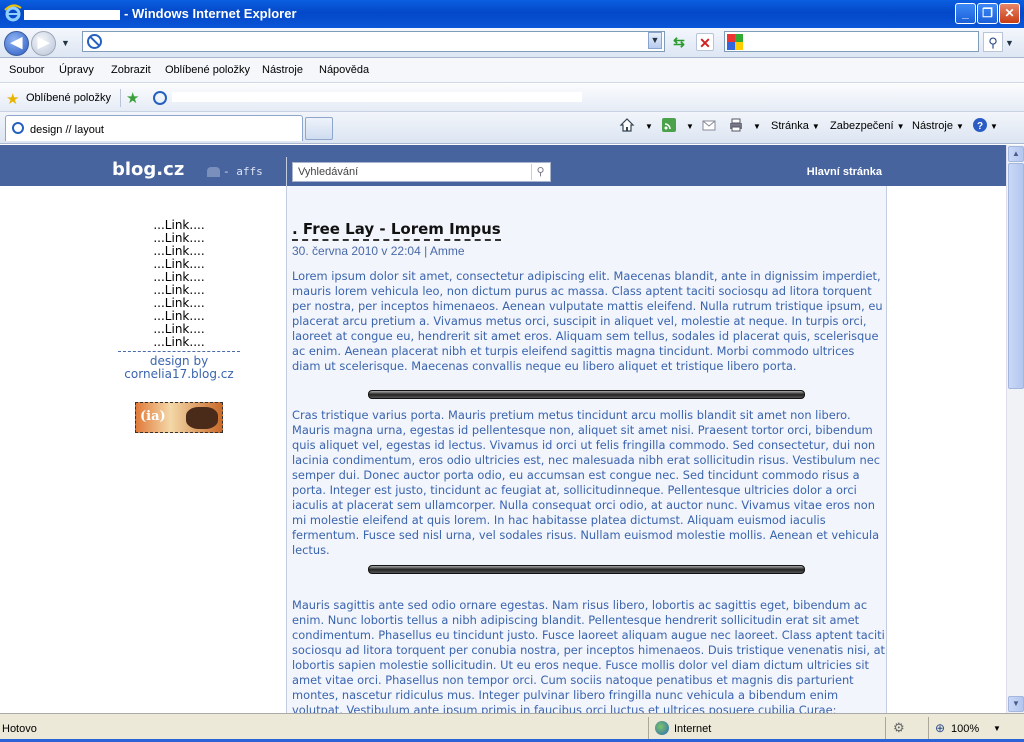 The height and width of the screenshot is (742, 1024). I want to click on new-tab-button, so click(319, 128).